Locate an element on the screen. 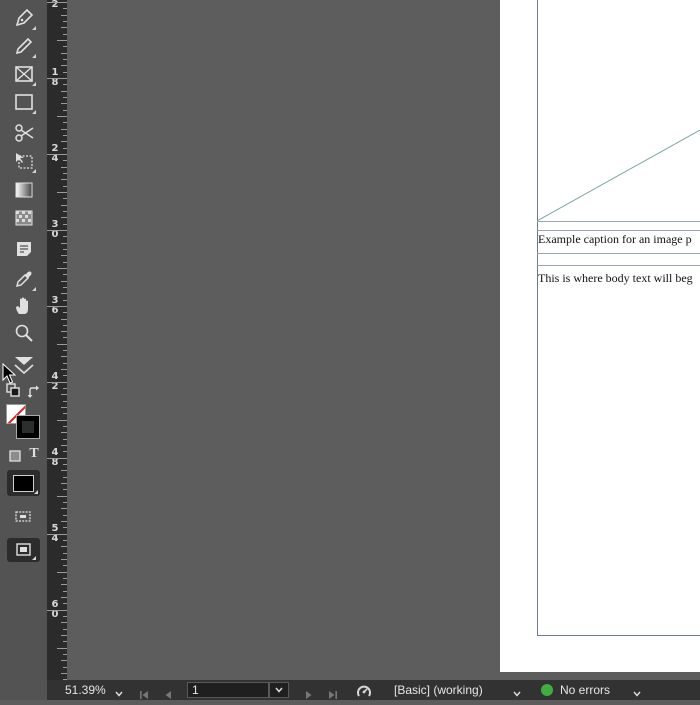 Image resolution: width=700 pixels, height=705 pixels. body-text: This is where body text will beg is located at coordinates (615, 278).